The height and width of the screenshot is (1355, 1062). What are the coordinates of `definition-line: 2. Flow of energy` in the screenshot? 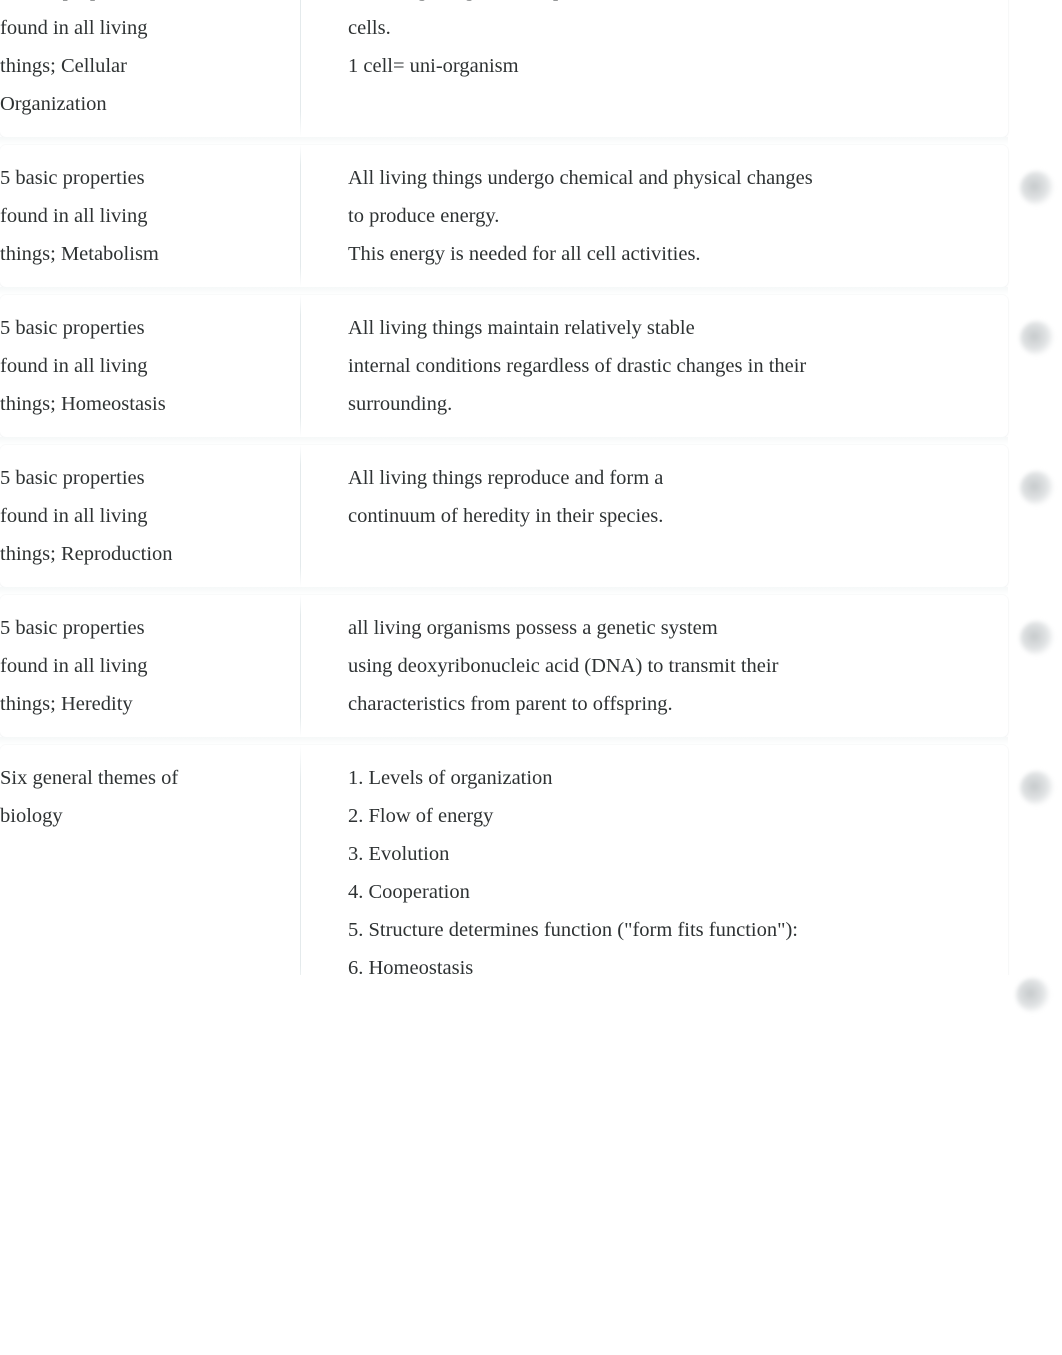 It's located at (421, 816).